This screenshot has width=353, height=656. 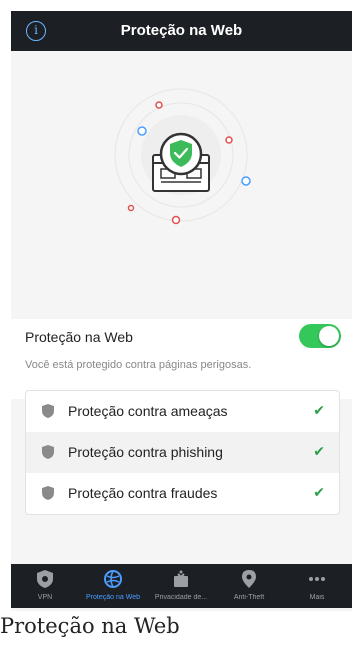 I want to click on toggle-knob, so click(x=329, y=336).